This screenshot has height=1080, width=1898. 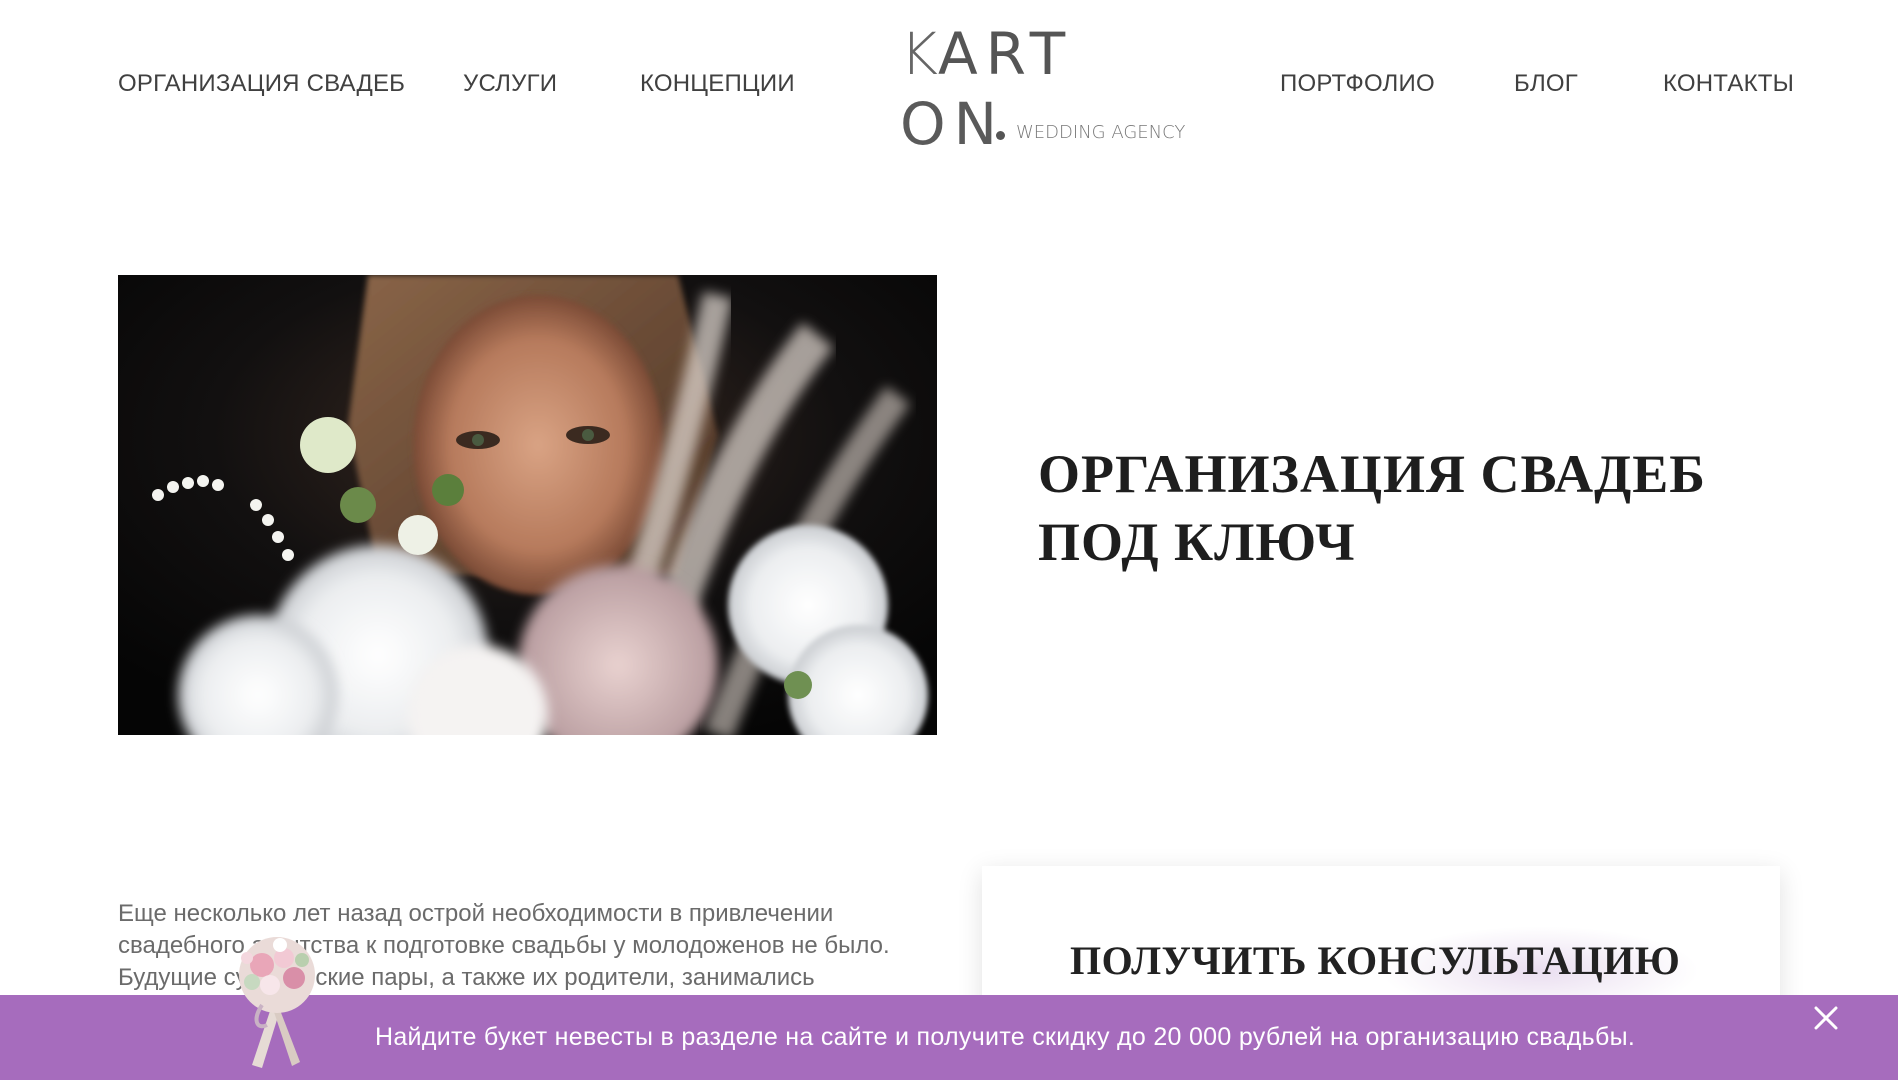 I want to click on nav-contacts: КОНТАКТЫ, so click(x=1728, y=84).